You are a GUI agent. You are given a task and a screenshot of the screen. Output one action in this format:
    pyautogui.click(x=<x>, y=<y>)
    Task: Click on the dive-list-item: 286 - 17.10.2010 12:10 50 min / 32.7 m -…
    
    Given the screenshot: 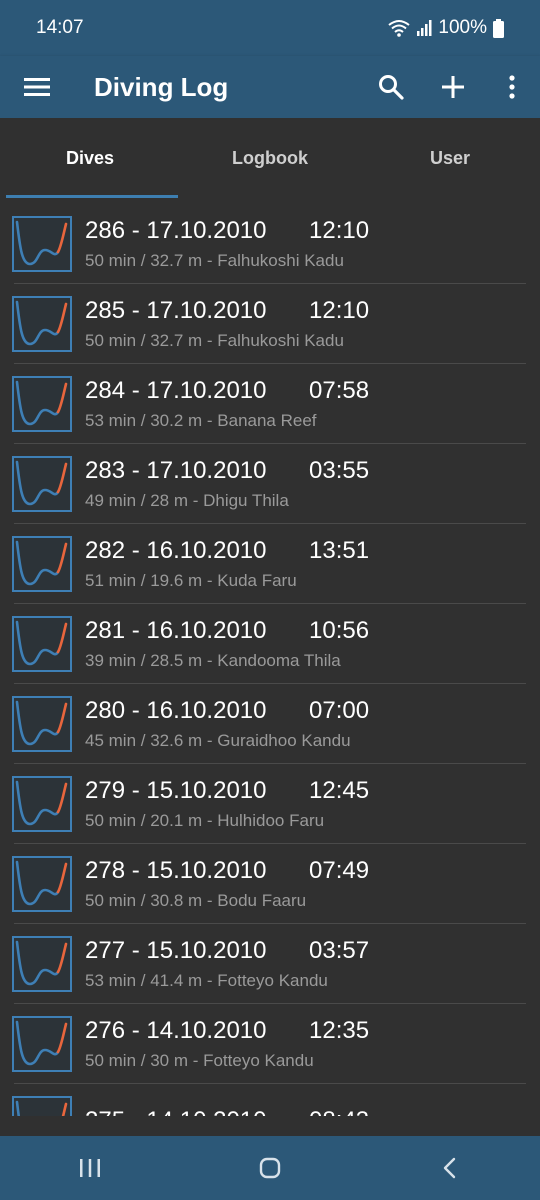 What is the action you would take?
    pyautogui.click(x=270, y=244)
    